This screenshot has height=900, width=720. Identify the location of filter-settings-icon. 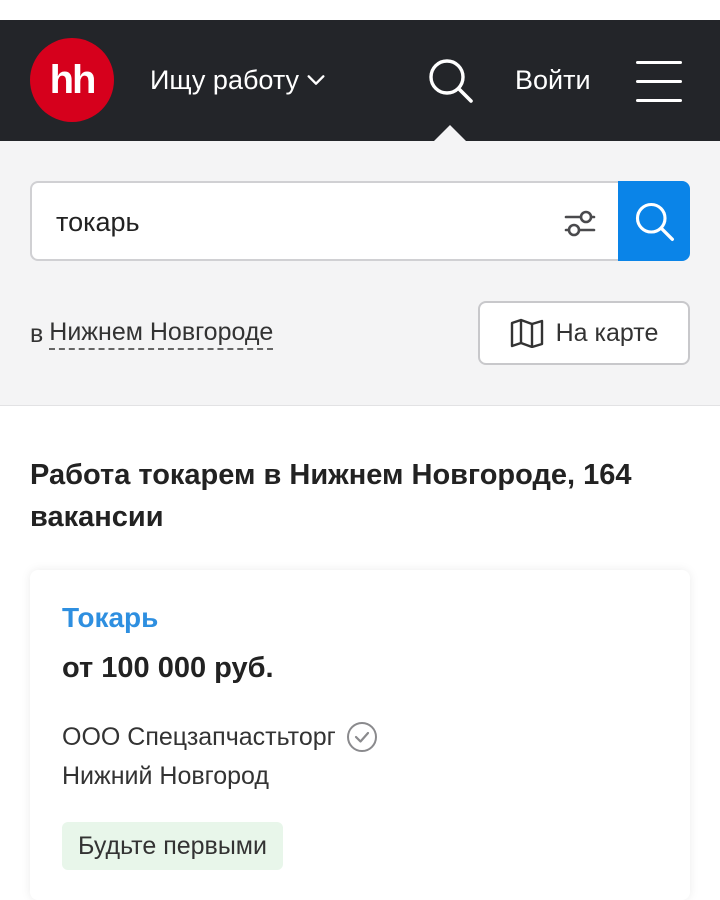
(580, 223).